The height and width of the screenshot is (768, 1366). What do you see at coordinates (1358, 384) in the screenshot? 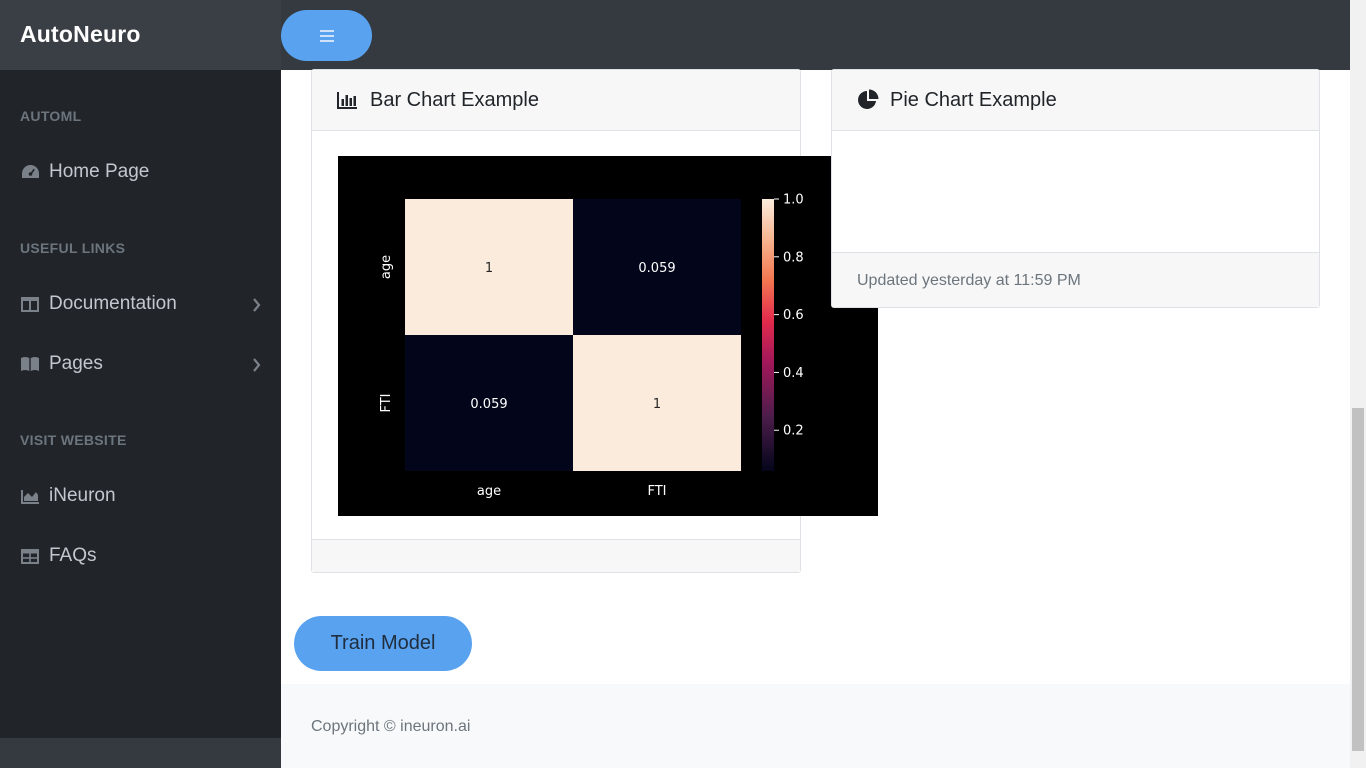
I see `vertical-scrollbar` at bounding box center [1358, 384].